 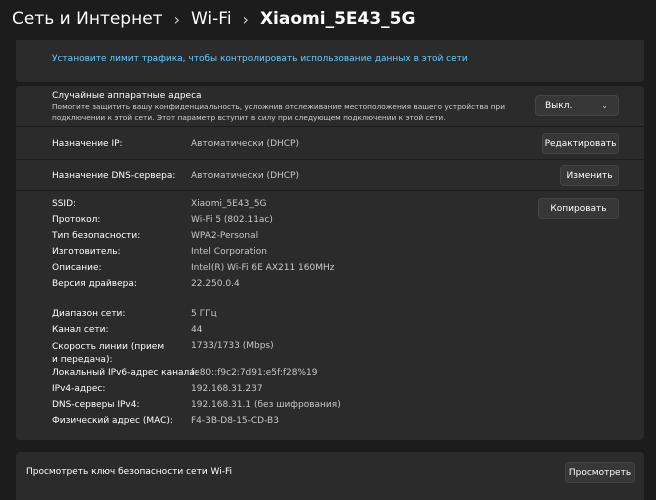 I want to click on prop-value: Xiaomi_5E43_5G, so click(x=229, y=204).